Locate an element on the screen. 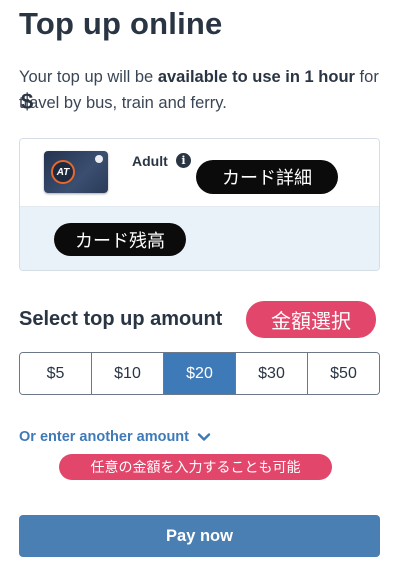 The height and width of the screenshot is (574, 400). intro-text-bold: available to use in 1 hour is located at coordinates (256, 77).